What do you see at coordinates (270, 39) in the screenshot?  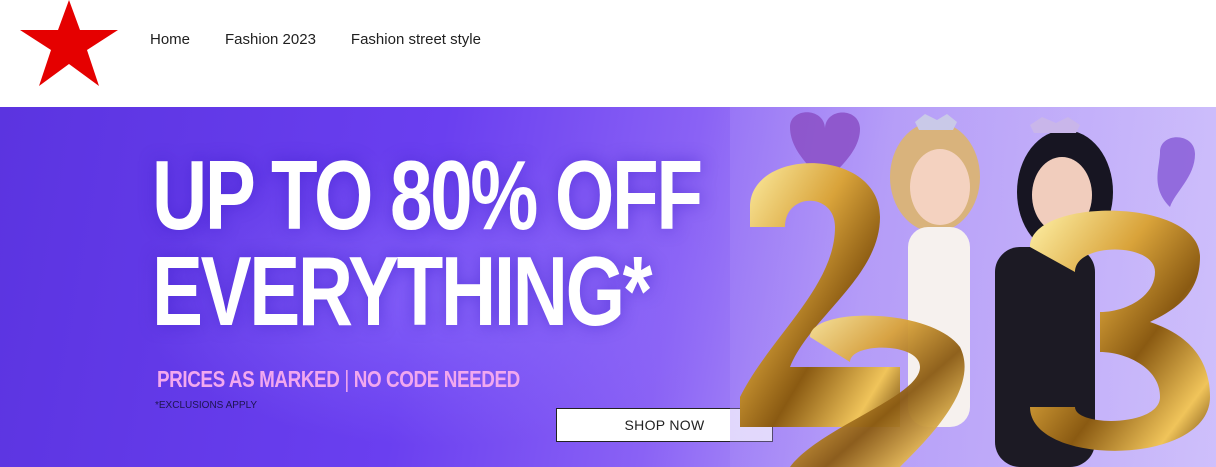 I see `nav-fashion-2023: Fashion 2023` at bounding box center [270, 39].